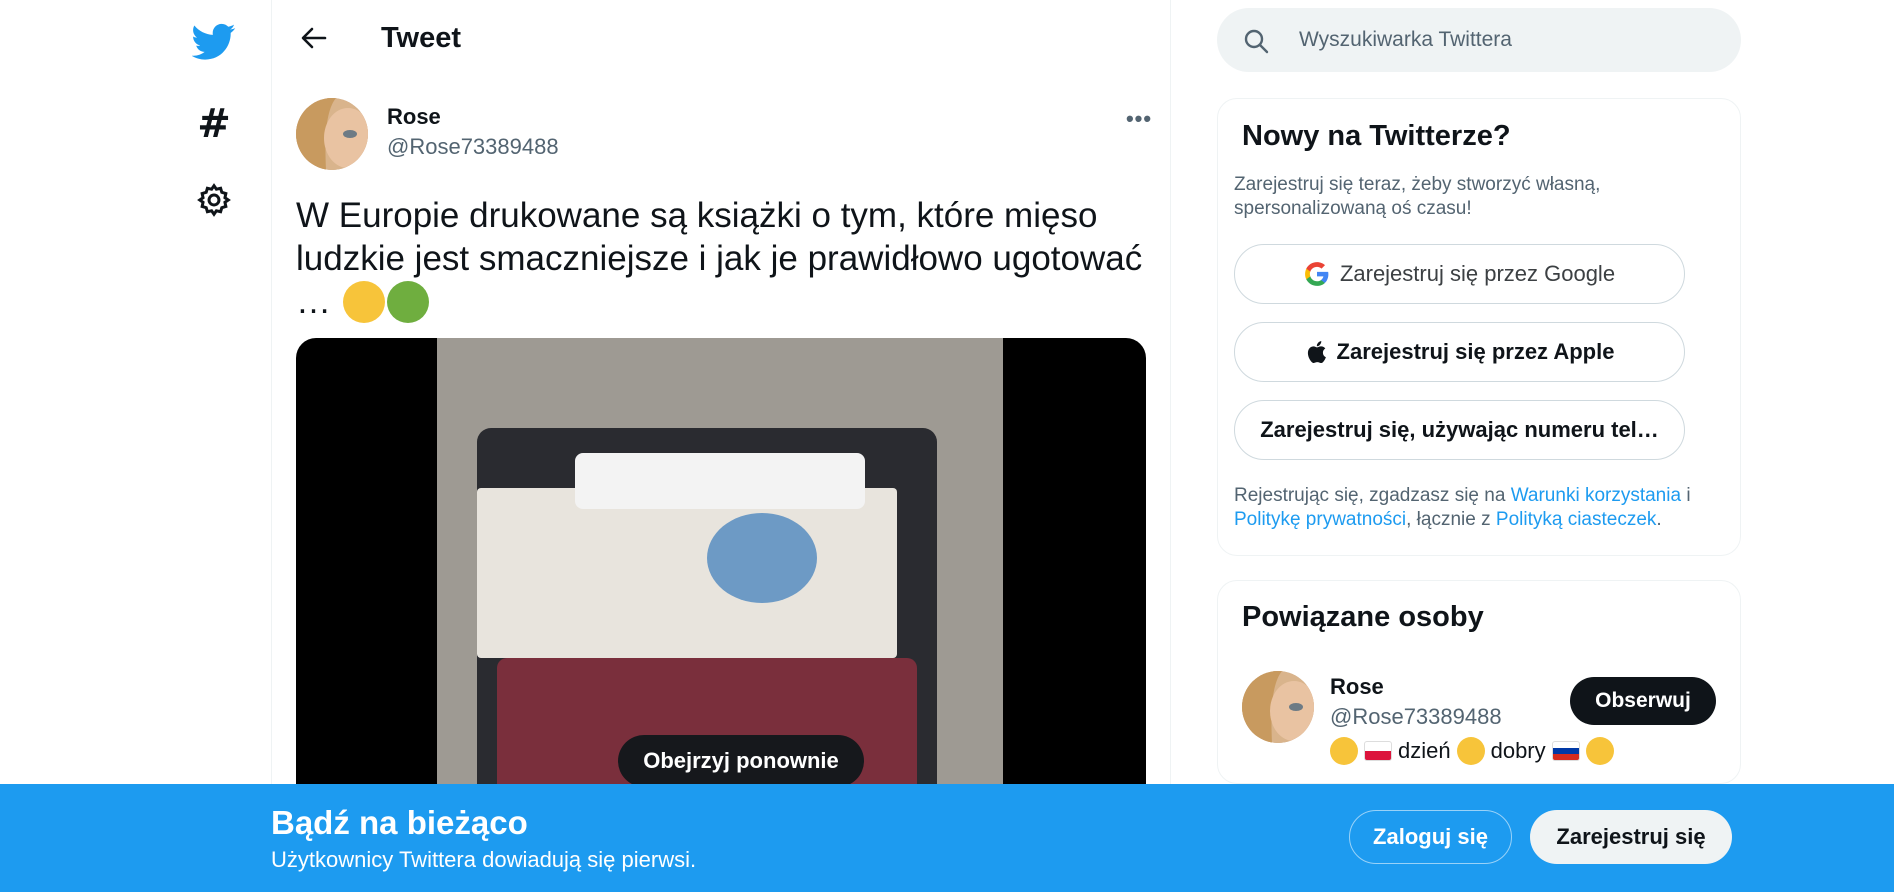  I want to click on video-emoji-strip, so click(720, 481).